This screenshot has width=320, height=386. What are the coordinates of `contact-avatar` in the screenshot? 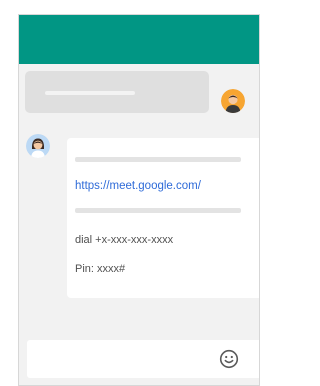 It's located at (38, 146).